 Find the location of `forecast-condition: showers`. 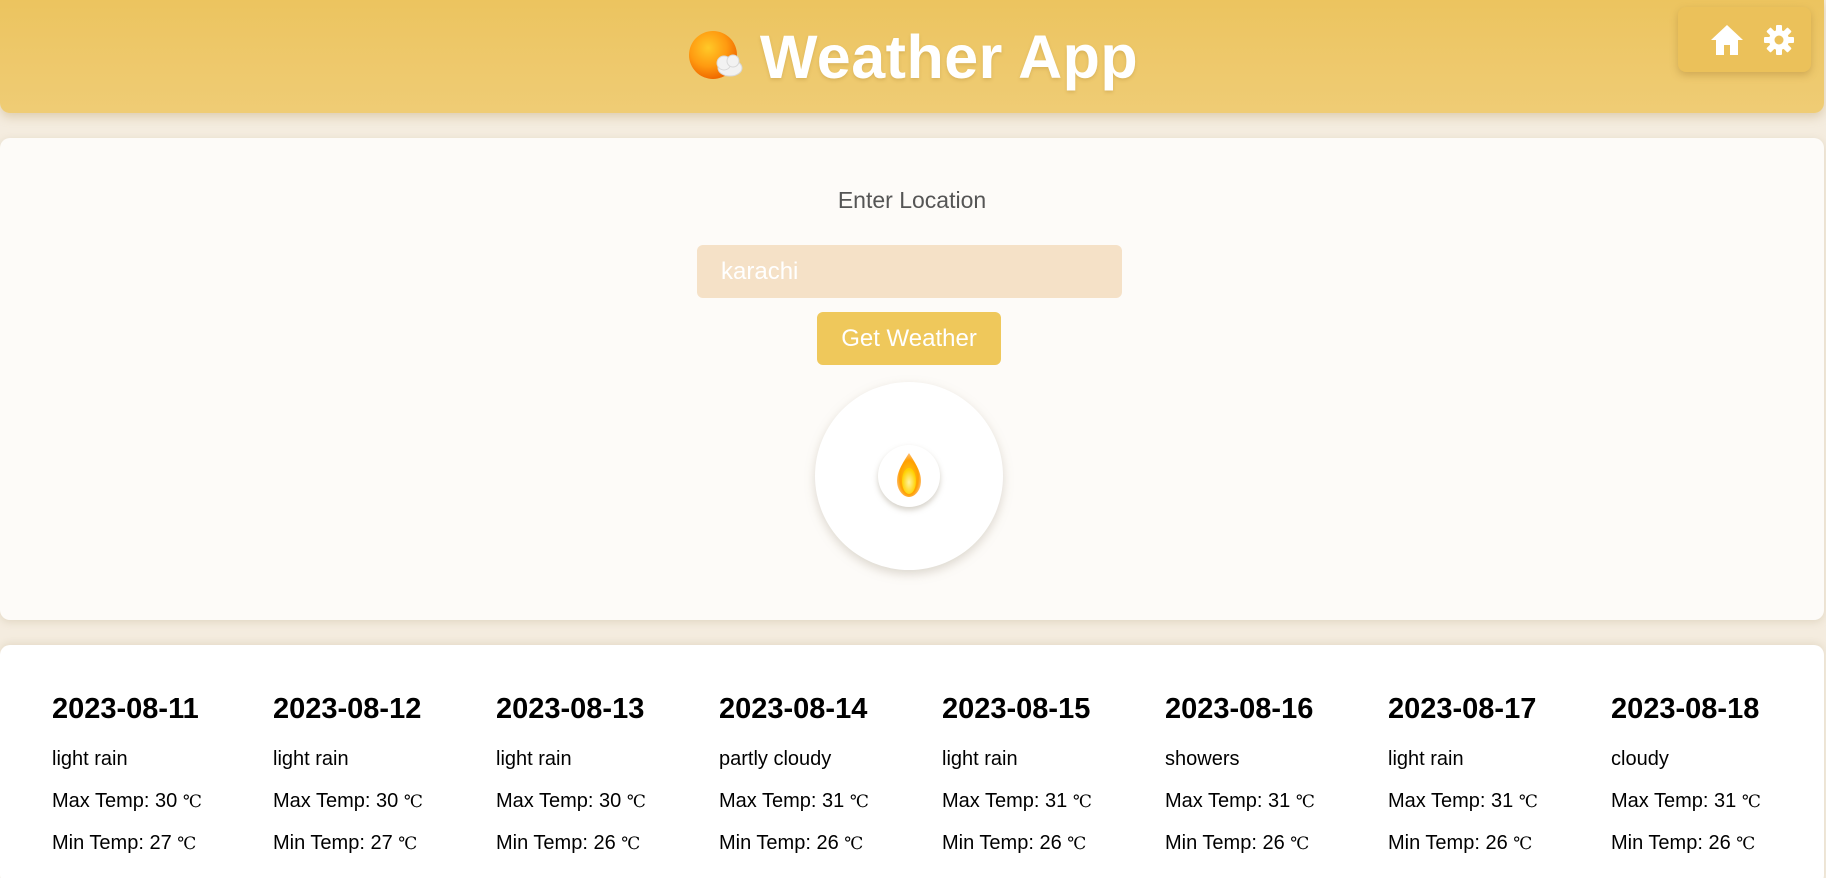

forecast-condition: showers is located at coordinates (1202, 759).